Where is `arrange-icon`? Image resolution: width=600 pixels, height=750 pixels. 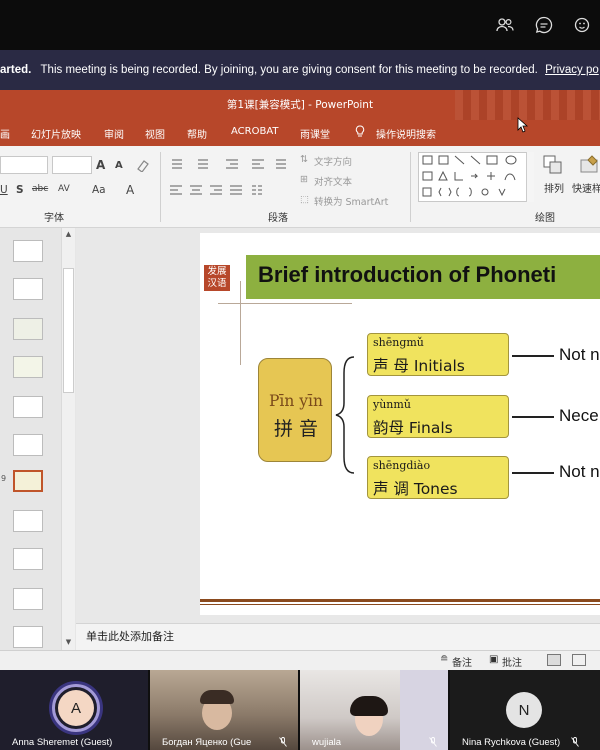
arrange-icon is located at coordinates (553, 165).